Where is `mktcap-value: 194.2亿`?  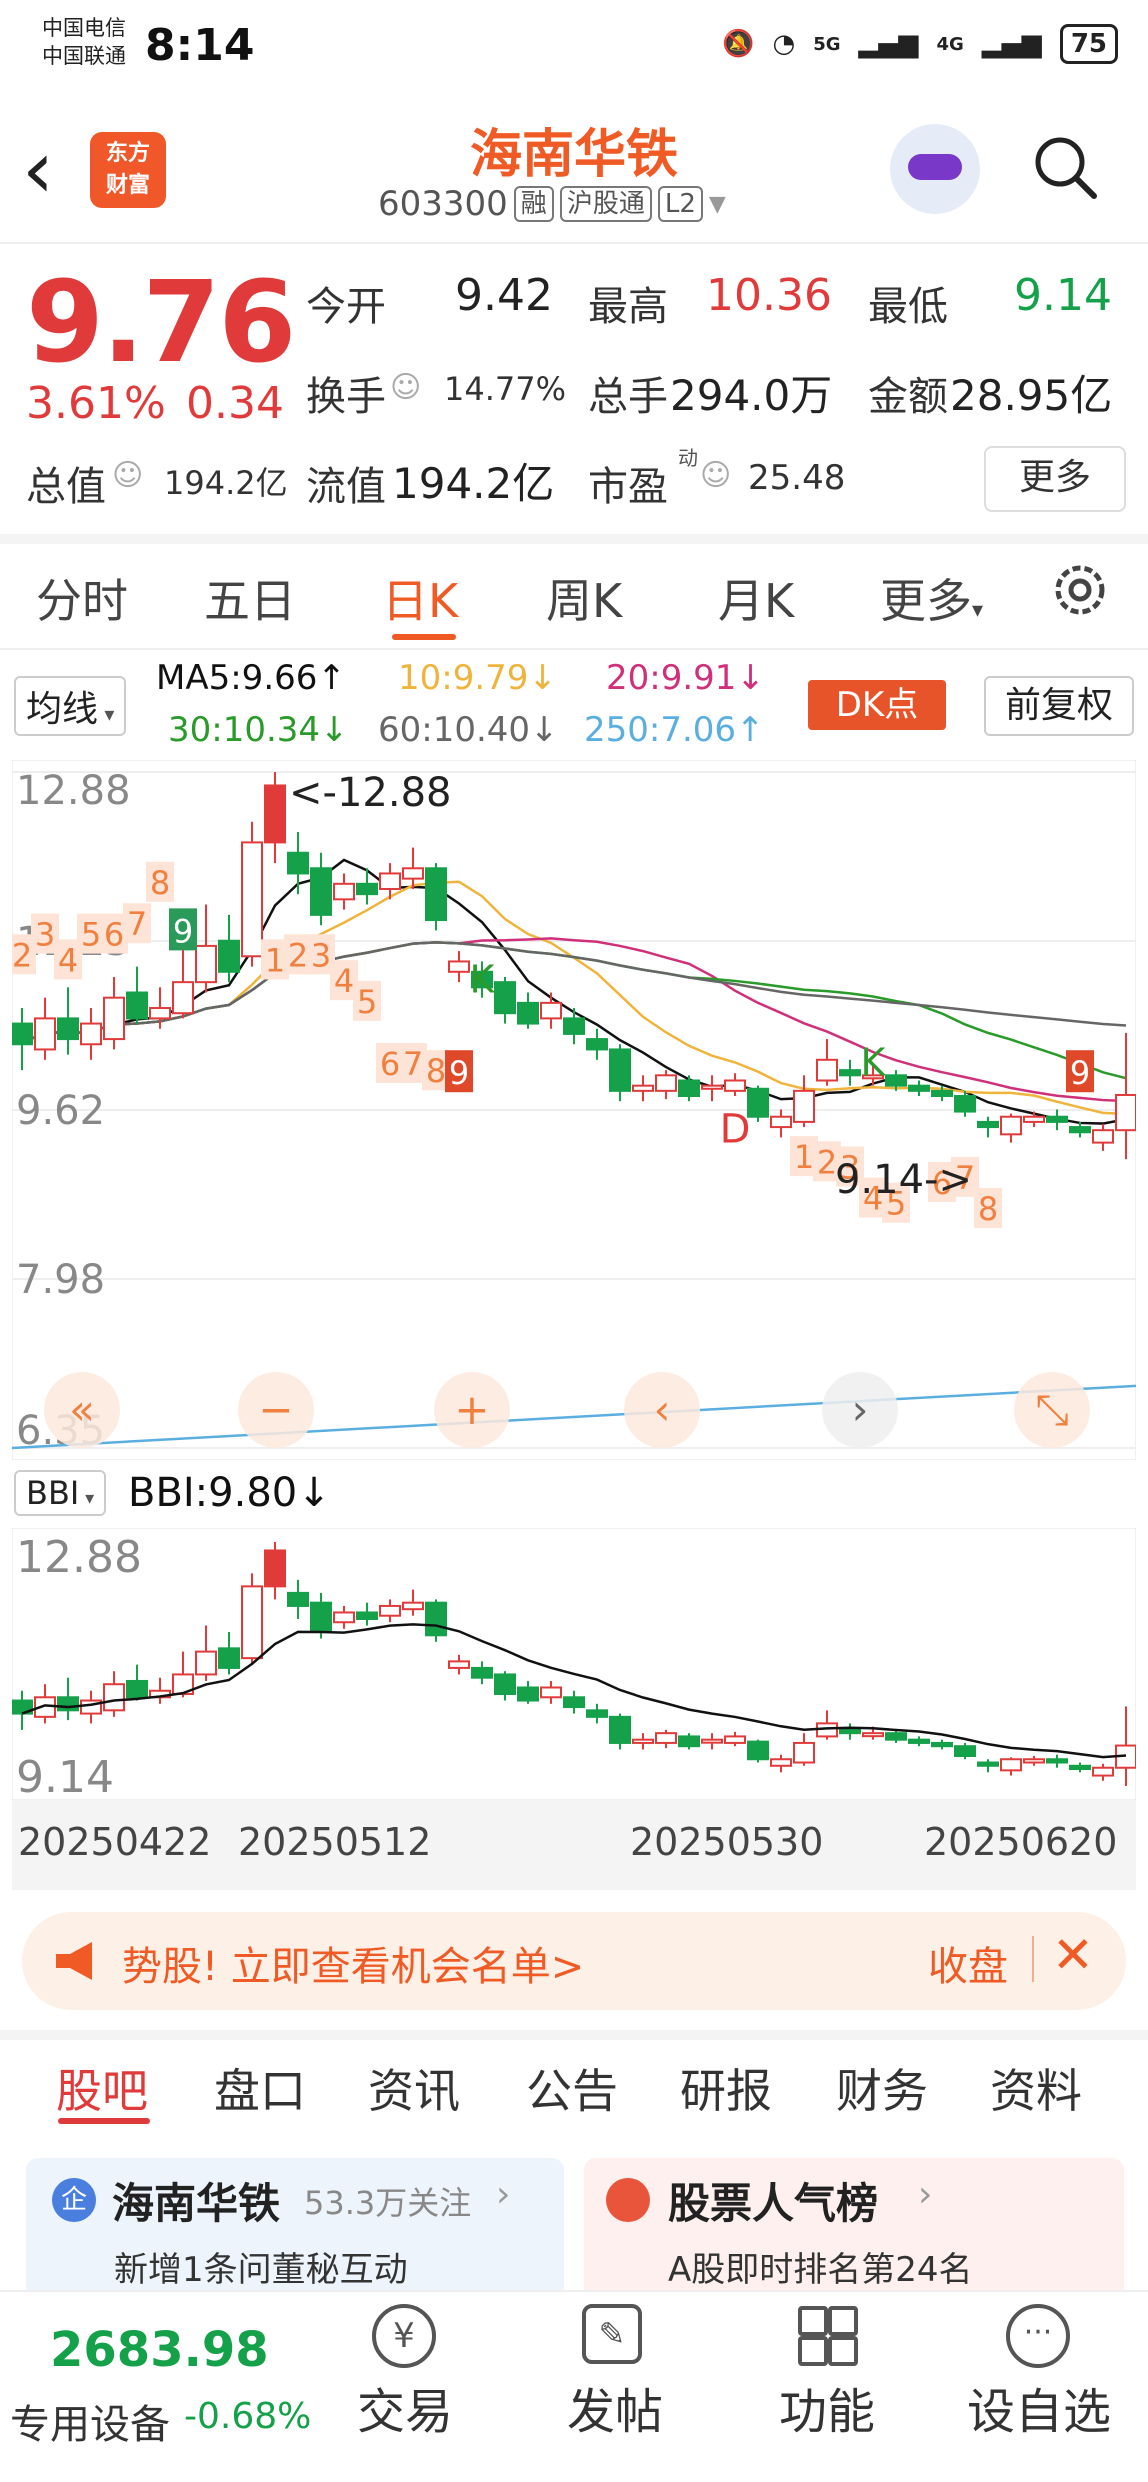
mktcap-value: 194.2亿 is located at coordinates (226, 483).